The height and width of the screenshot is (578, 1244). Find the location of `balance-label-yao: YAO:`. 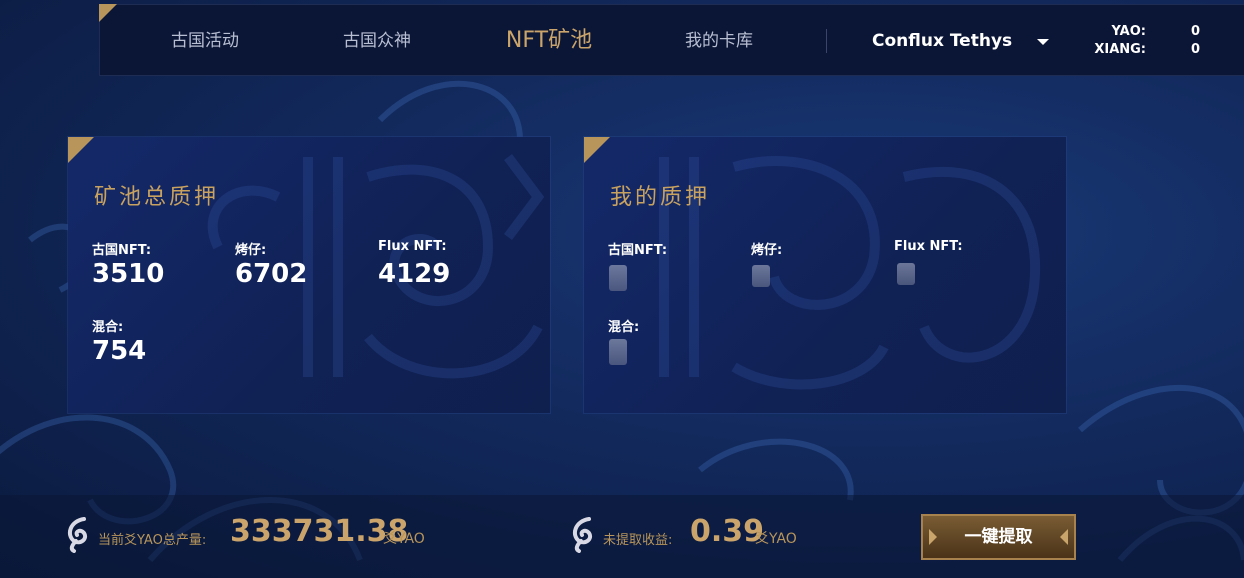

balance-label-yao: YAO: is located at coordinates (1128, 31).